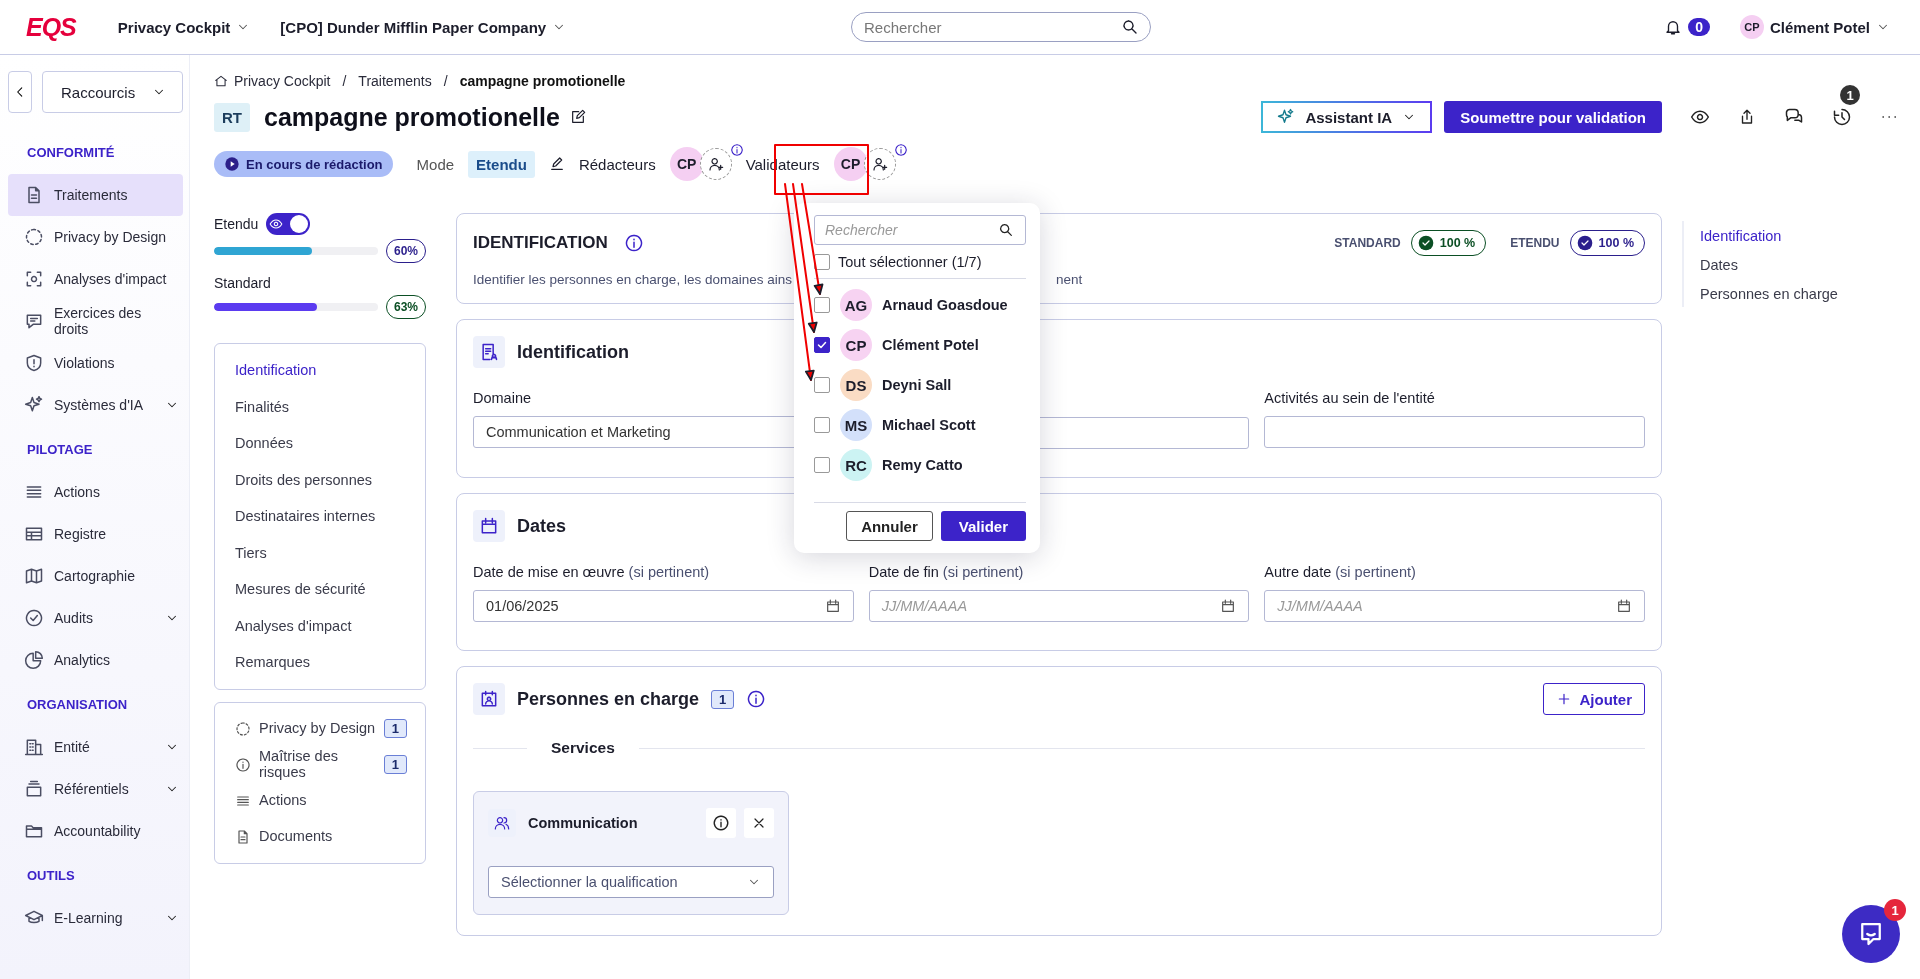 The height and width of the screenshot is (979, 1920). Describe the element at coordinates (1673, 27) in the screenshot. I see `bell-icon` at that location.